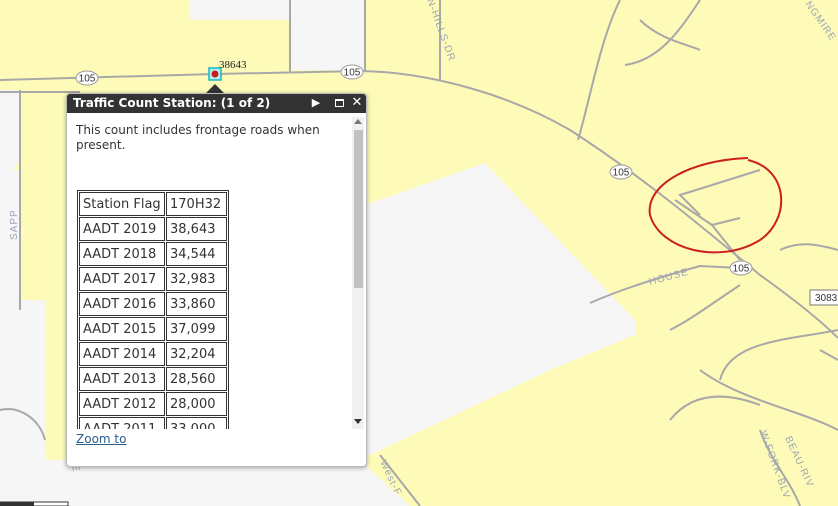  What do you see at coordinates (172, 103) in the screenshot?
I see `popup-title: Traffic Count Station: (1 of 2)` at bounding box center [172, 103].